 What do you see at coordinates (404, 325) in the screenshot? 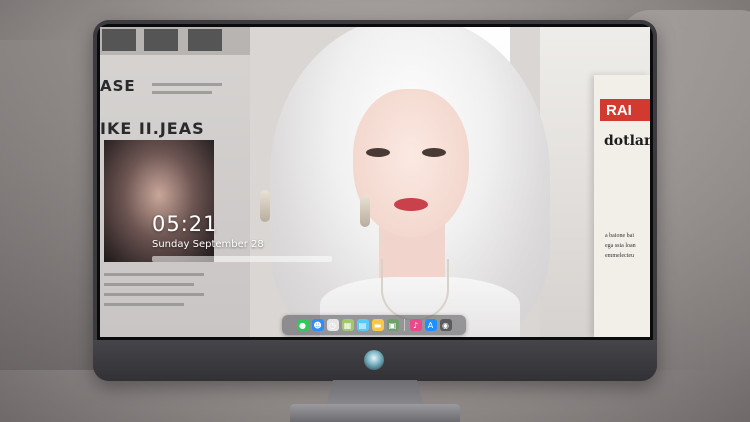
I see `dock-separator` at bounding box center [404, 325].